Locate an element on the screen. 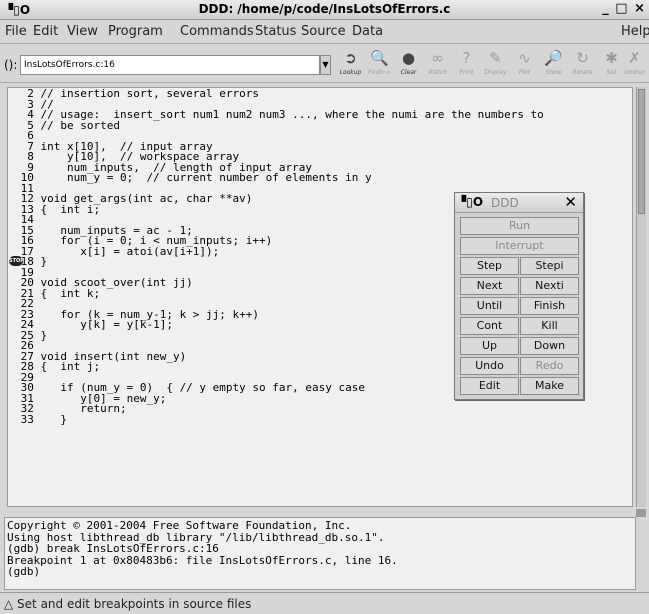 Image resolution: width=649 pixels, height=614 pixels. watch-button: ∞ Watch is located at coordinates (437, 64).